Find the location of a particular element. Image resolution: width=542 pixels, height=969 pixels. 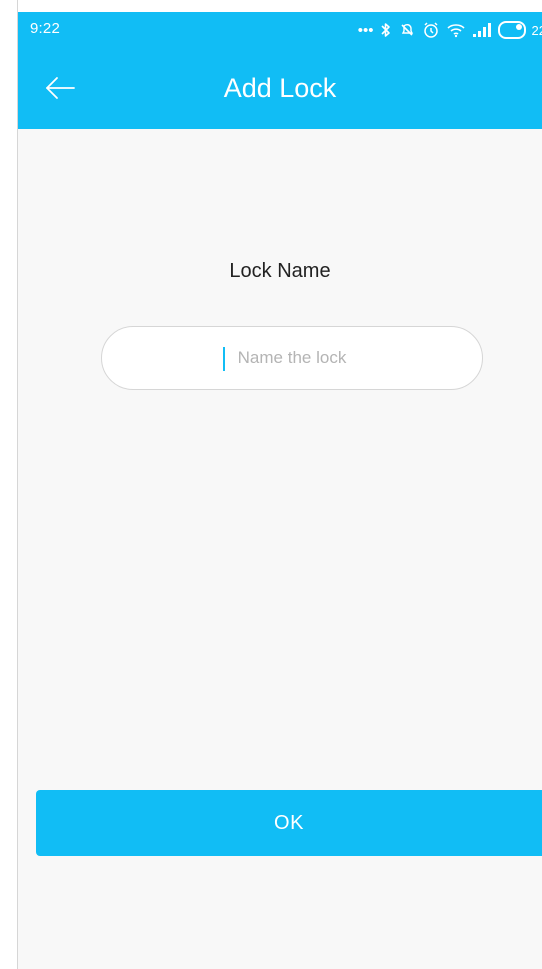

page-title: Add Lock is located at coordinates (280, 88).